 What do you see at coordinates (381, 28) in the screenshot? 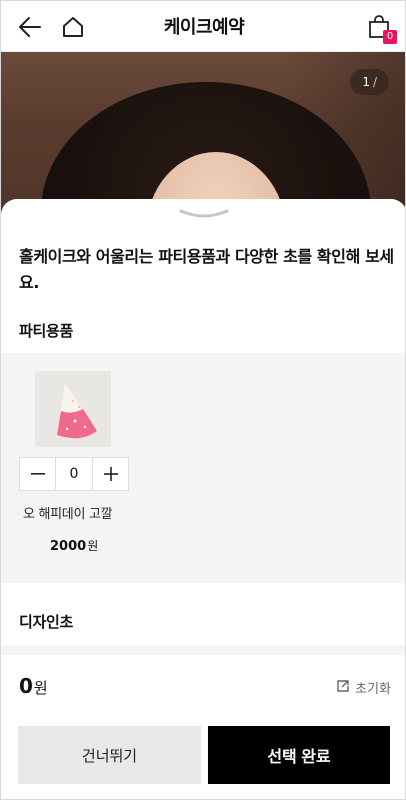
I see `shopping-bag-icon: 0` at bounding box center [381, 28].